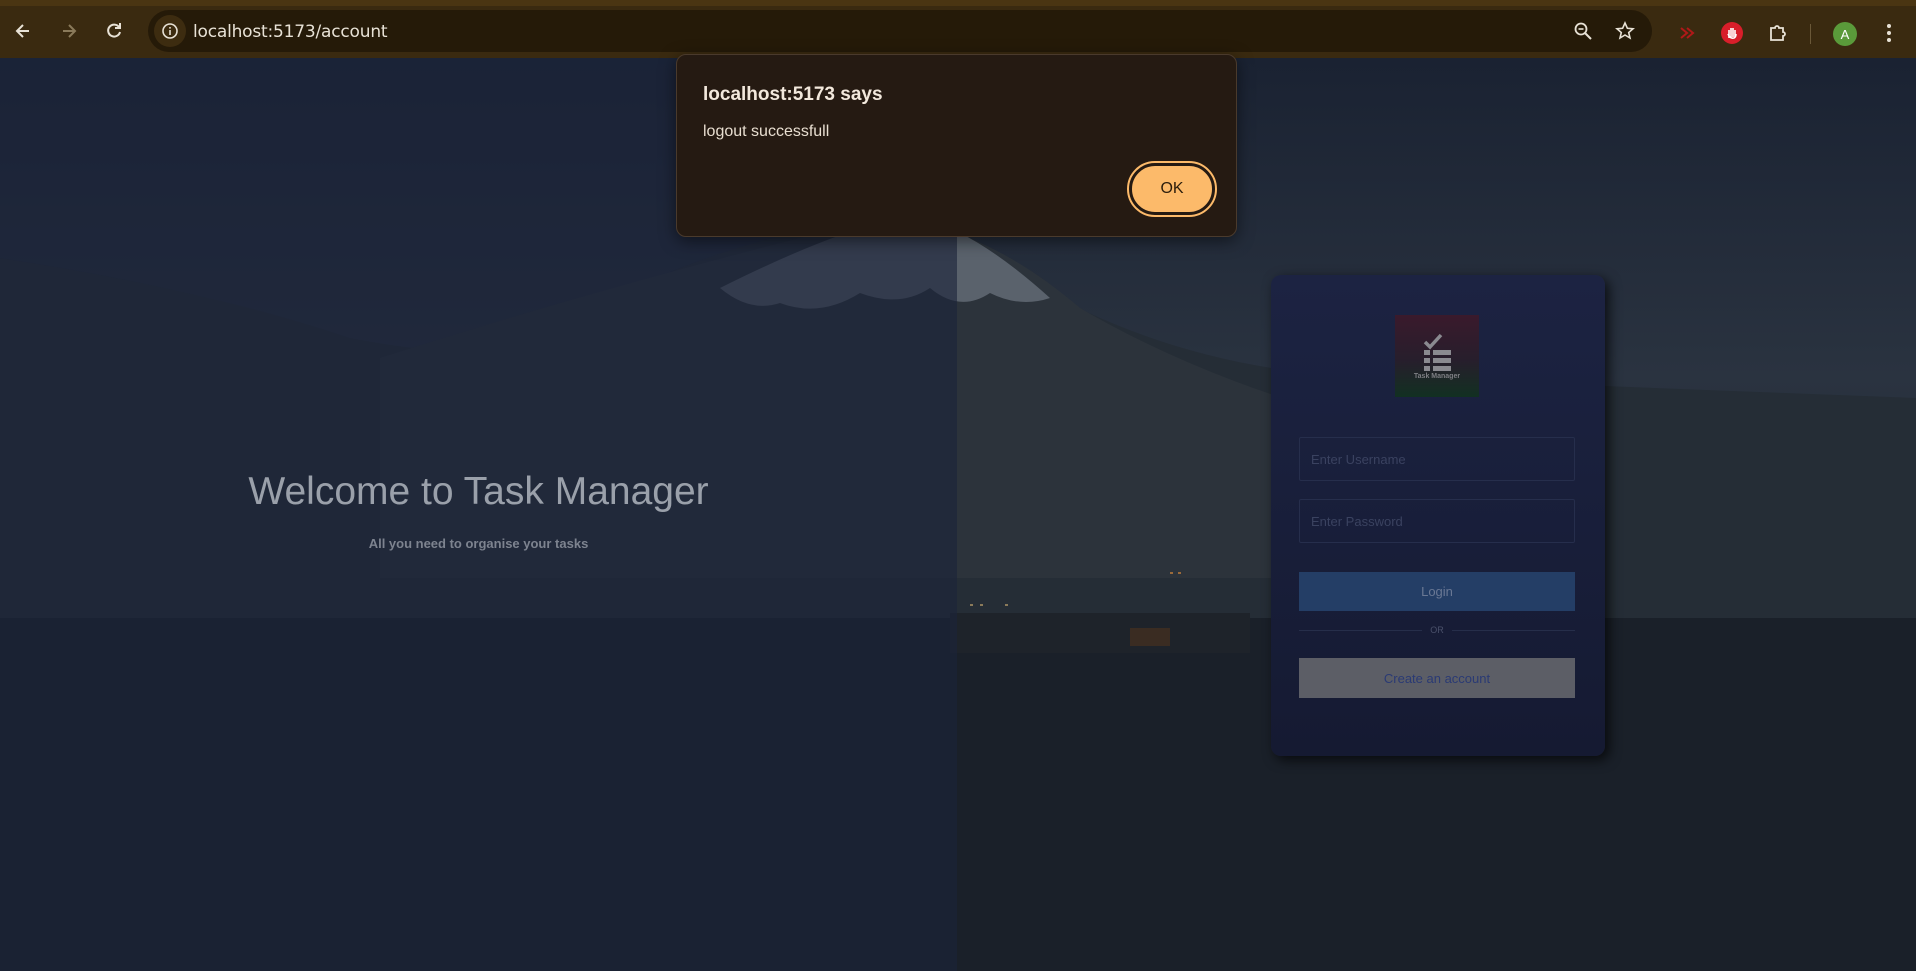 The height and width of the screenshot is (971, 1916). I want to click on reload-icon, so click(114, 30).